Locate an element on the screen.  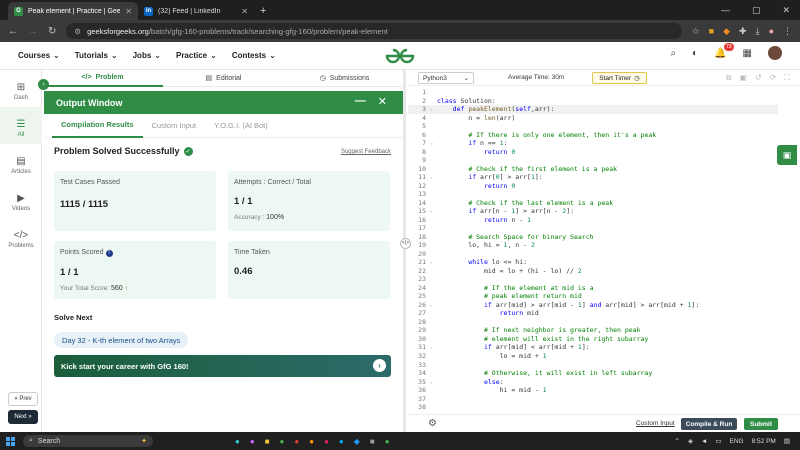
browser-tab-linkedin: in (32) Feed | LinkedIn ✕ is located at coordinates (196, 11).